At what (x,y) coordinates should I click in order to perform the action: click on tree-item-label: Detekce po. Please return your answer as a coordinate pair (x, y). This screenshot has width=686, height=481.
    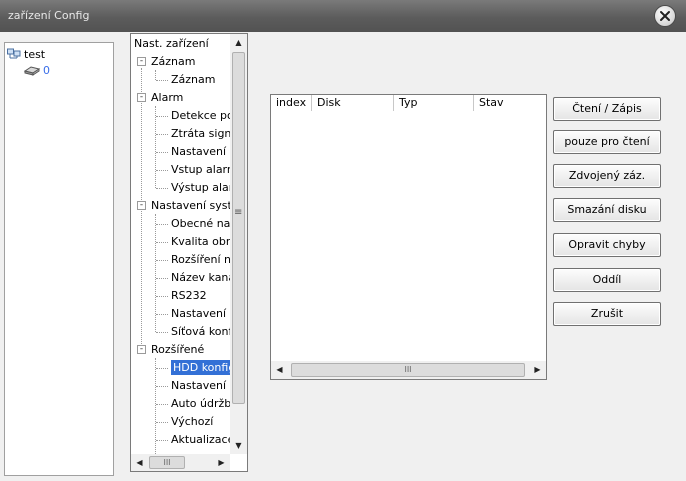
    Looking at the image, I should click on (202, 115).